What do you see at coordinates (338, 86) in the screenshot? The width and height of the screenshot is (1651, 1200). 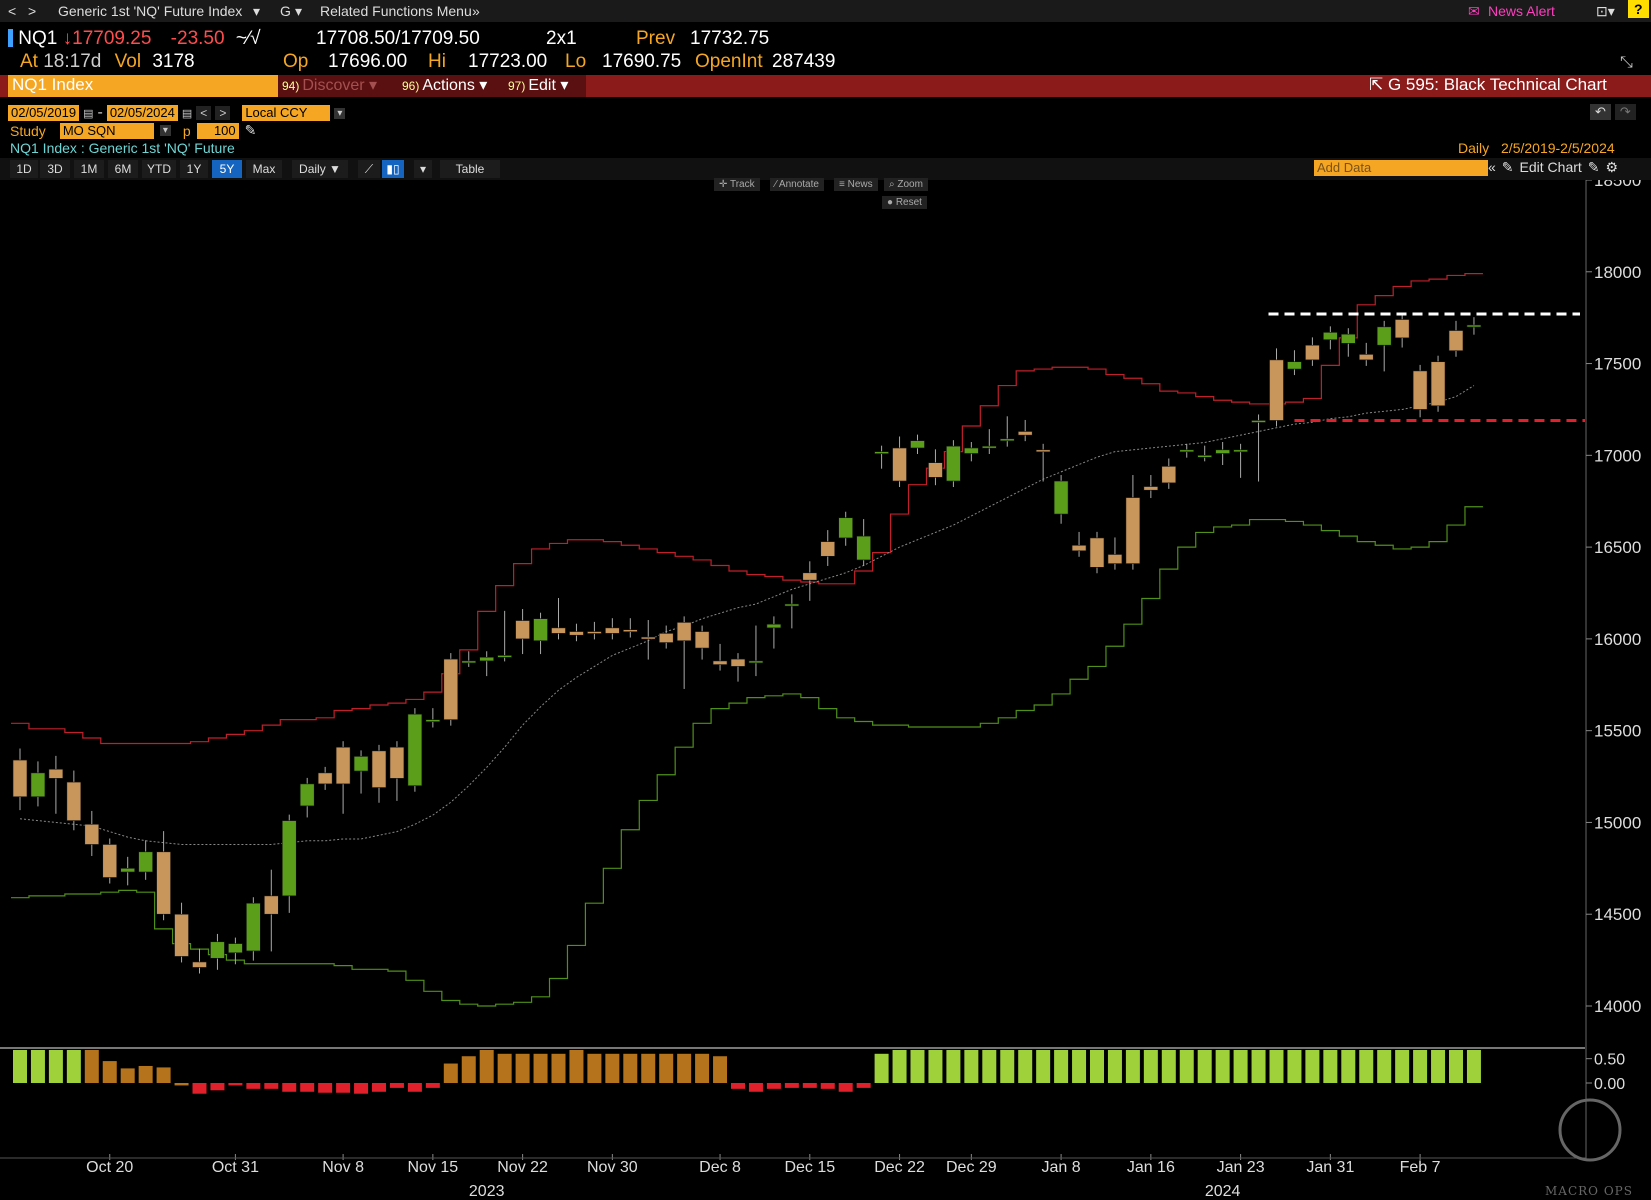 I see `discover-button: 94) Discover ▾` at bounding box center [338, 86].